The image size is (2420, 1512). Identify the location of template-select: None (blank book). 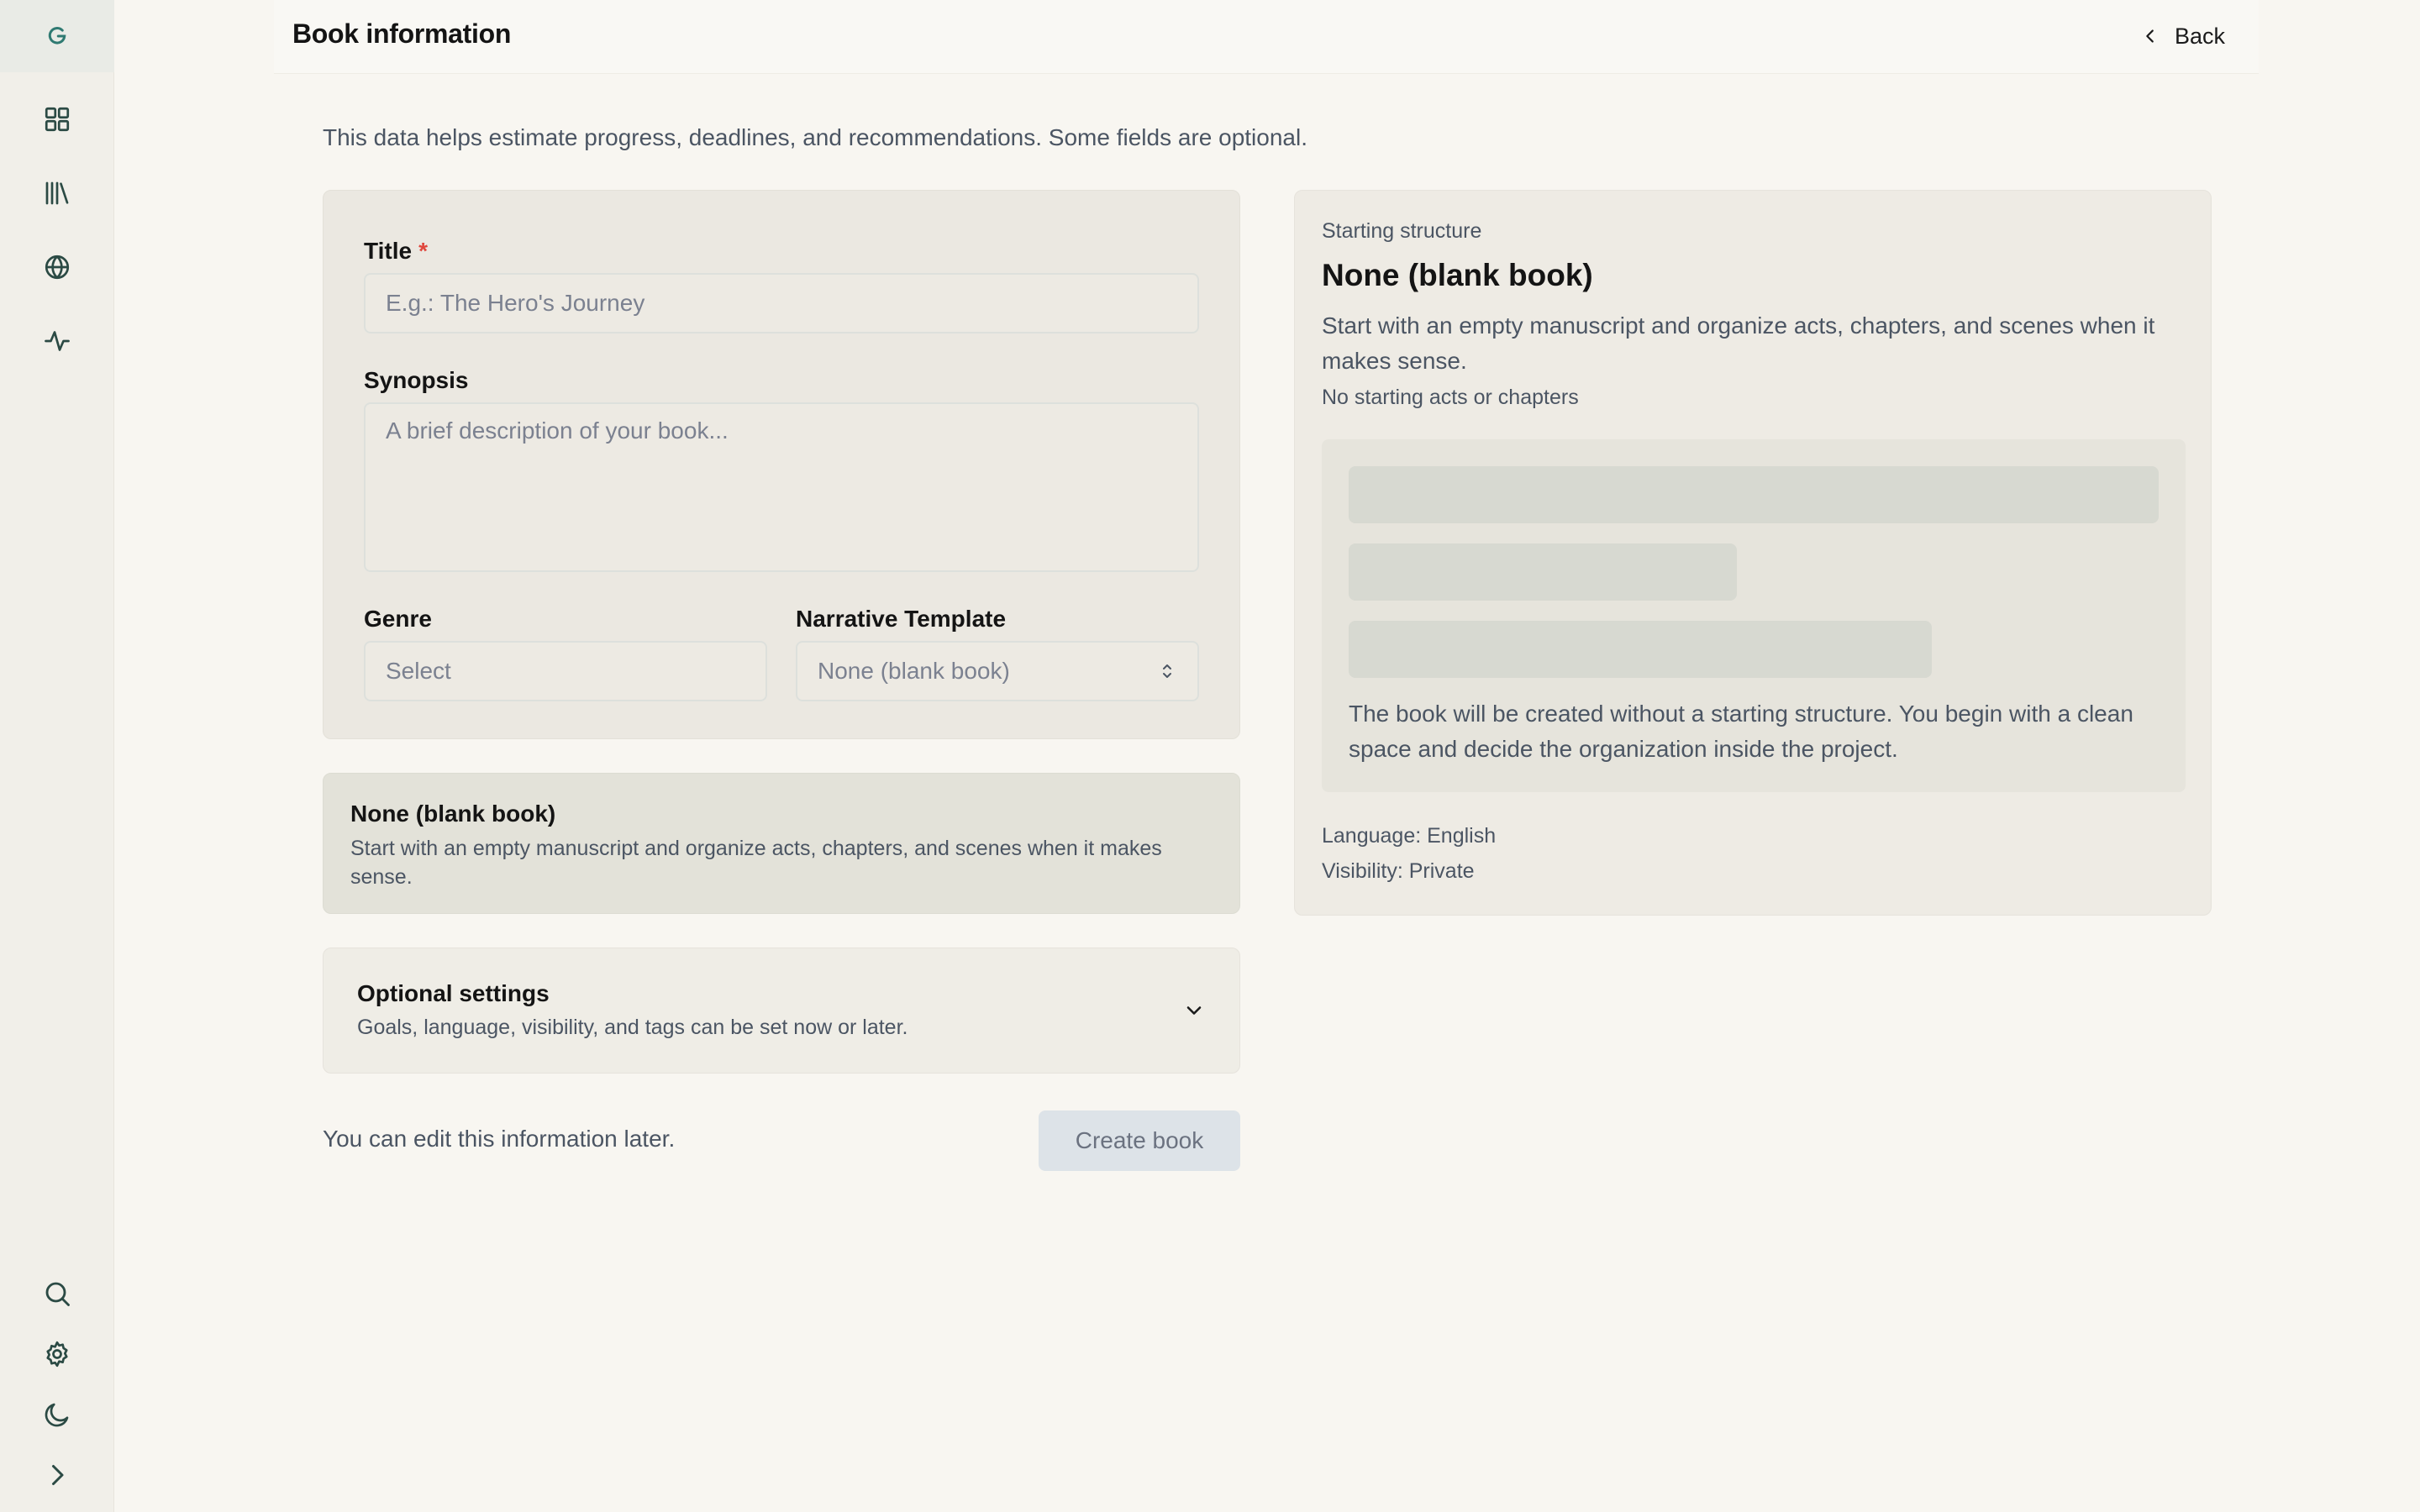
(997, 671).